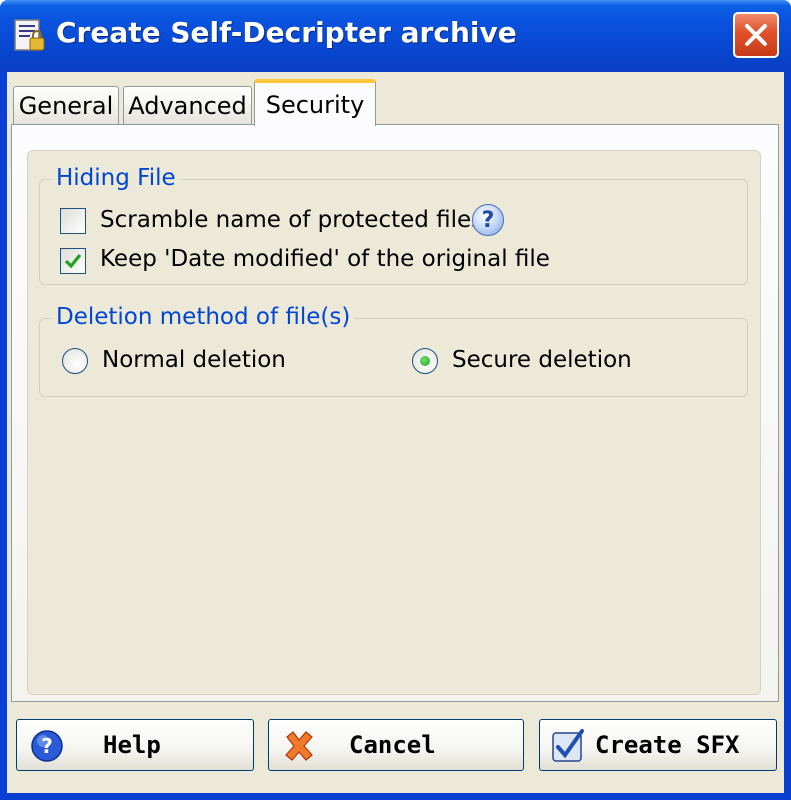  I want to click on tab-security-label: Security, so click(315, 104).